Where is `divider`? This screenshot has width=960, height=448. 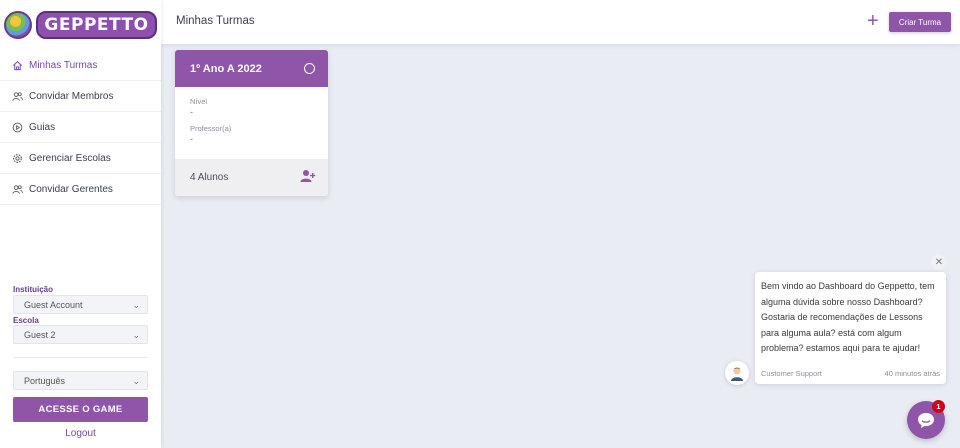
divider is located at coordinates (80, 357).